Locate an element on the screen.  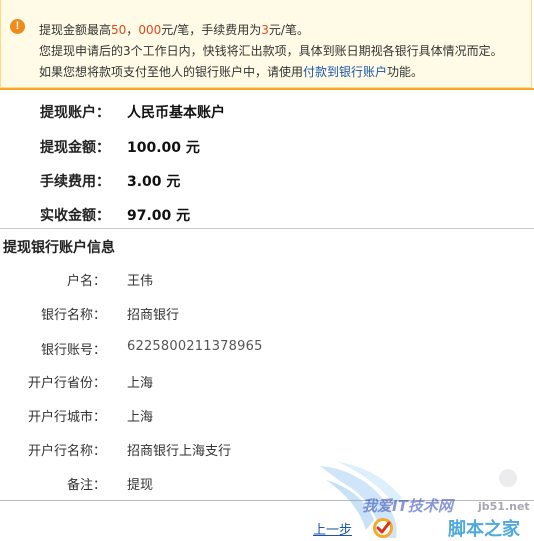
summary-value: 人民币基本账户 is located at coordinates (176, 113).